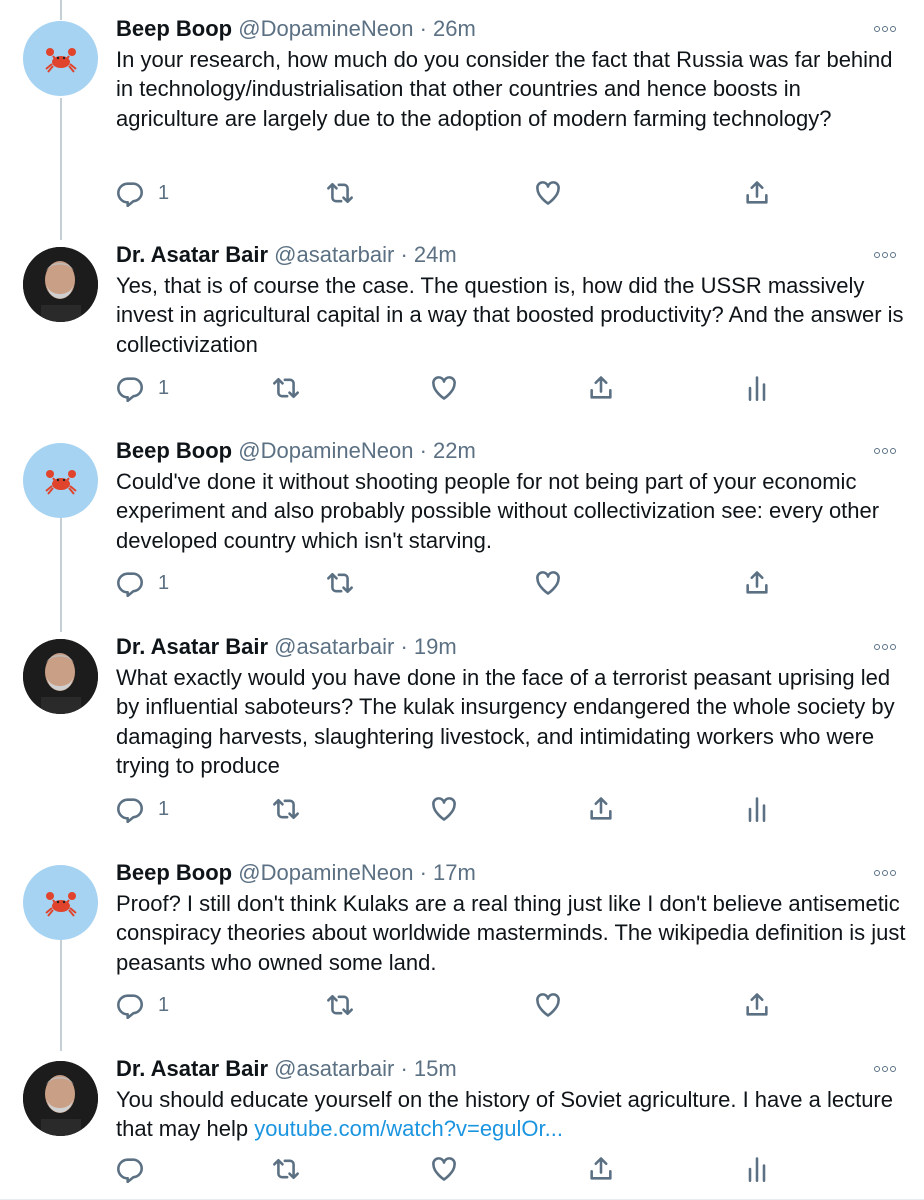  What do you see at coordinates (435, 1068) in the screenshot?
I see `timestamp: 15m` at bounding box center [435, 1068].